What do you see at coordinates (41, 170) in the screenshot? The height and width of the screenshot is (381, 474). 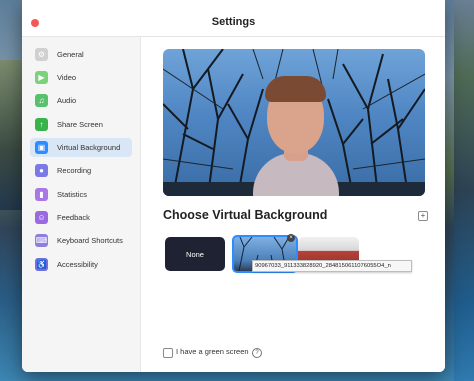 I see `recording-icon: ●` at bounding box center [41, 170].